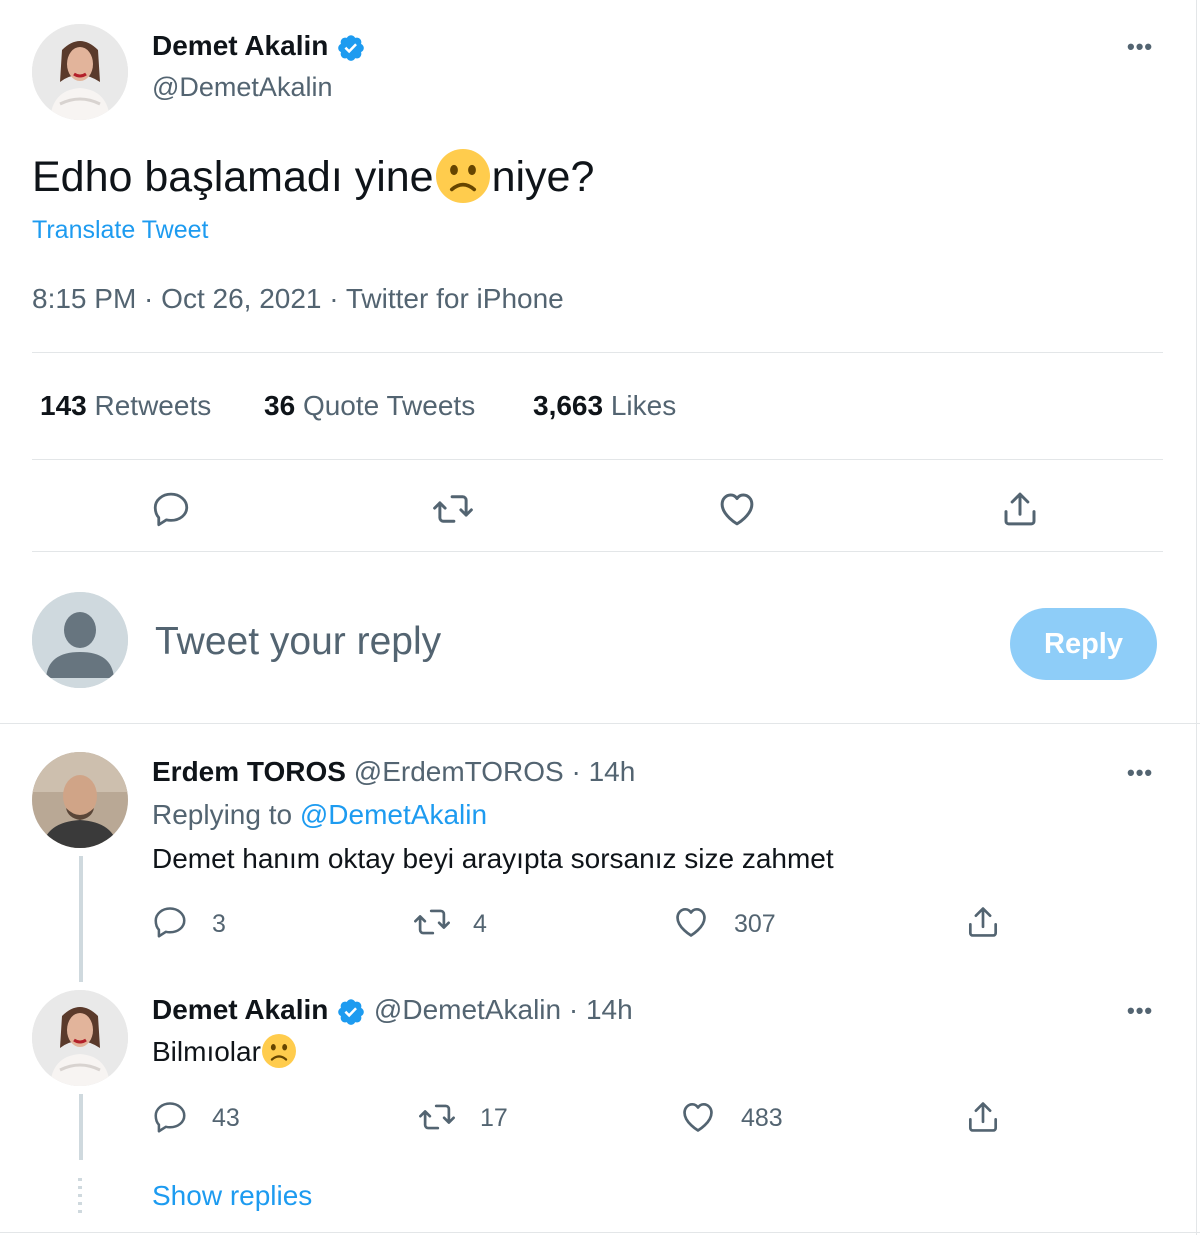 The image size is (1200, 1235). Describe the element at coordinates (233, 177) in the screenshot. I see `tweet-text-before: Edho başlamadı yine` at that location.